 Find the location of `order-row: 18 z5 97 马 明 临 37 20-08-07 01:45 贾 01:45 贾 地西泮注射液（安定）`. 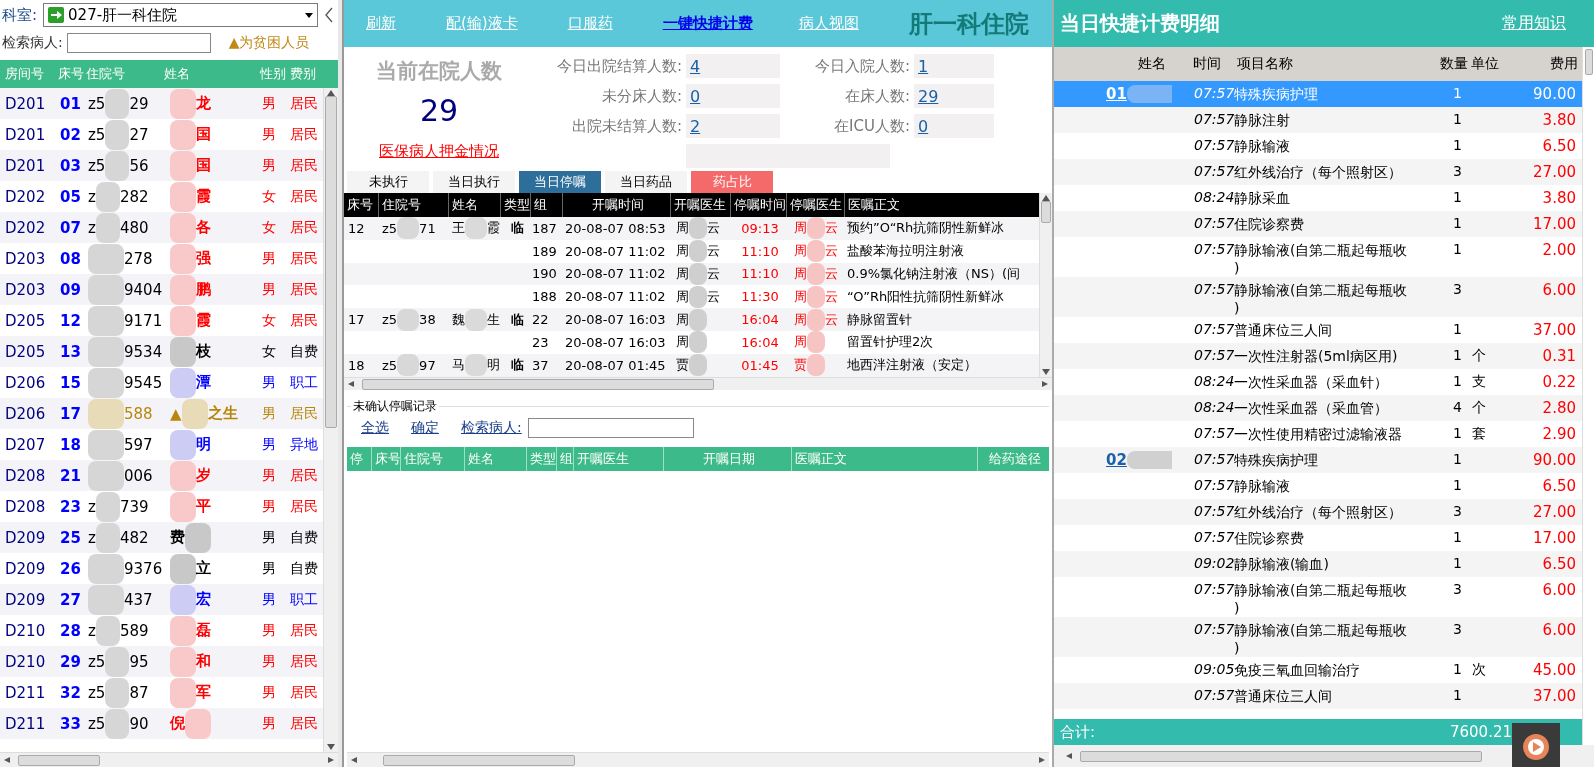

order-row: 18 z5 97 马 明 临 37 20-08-07 01:45 贾 01:45 贾 地西泮注射液（安定） is located at coordinates (691, 365).